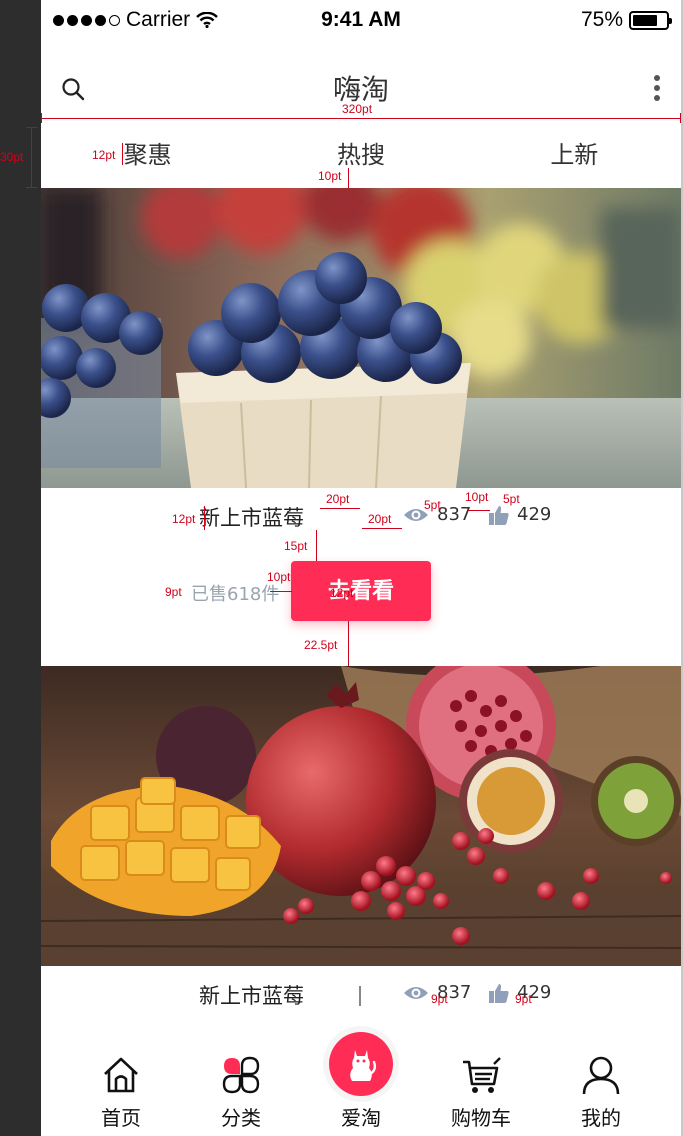 The width and height of the screenshot is (683, 1136). I want to click on like-count: 429, so click(520, 514).